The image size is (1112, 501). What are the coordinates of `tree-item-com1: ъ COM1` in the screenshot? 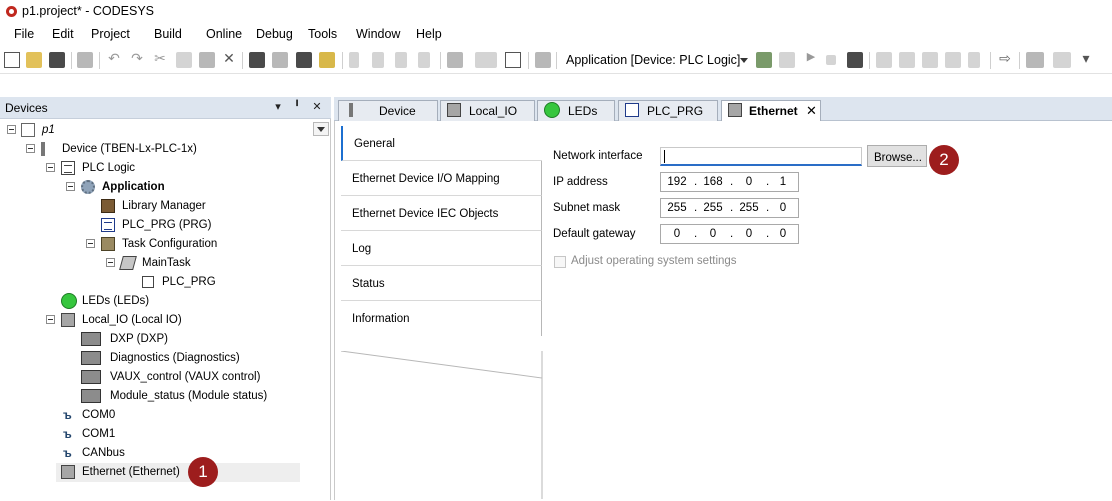 It's located at (150, 434).